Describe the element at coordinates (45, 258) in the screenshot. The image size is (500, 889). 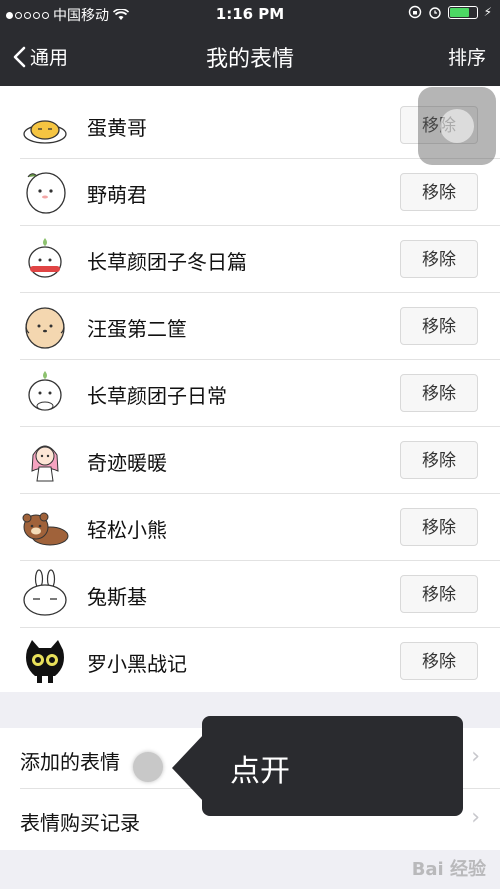
I see `dumpling-winter-icon` at that location.